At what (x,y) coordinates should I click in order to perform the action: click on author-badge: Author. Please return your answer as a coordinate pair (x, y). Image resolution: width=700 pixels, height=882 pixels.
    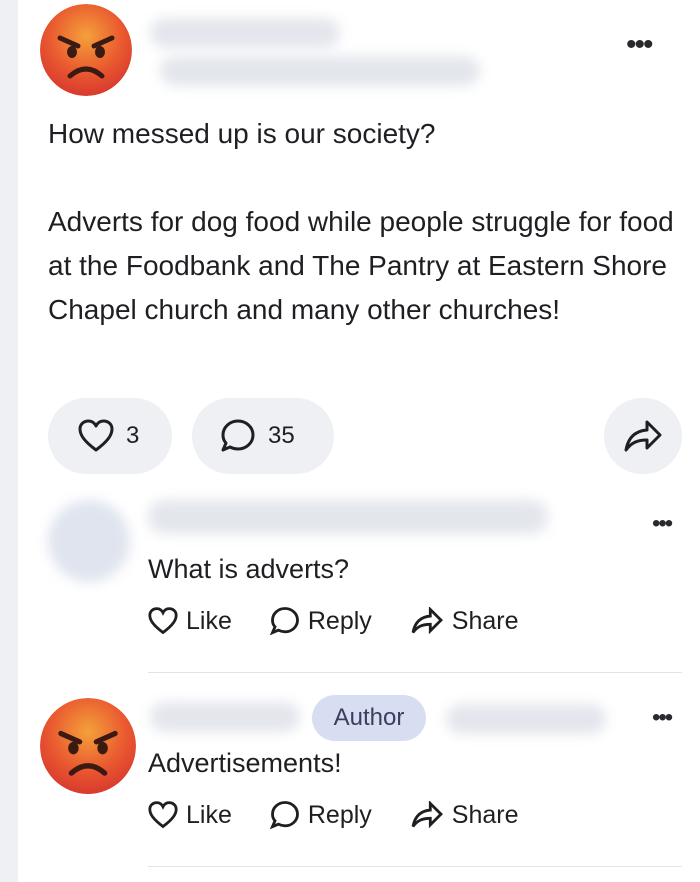
    Looking at the image, I should click on (369, 718).